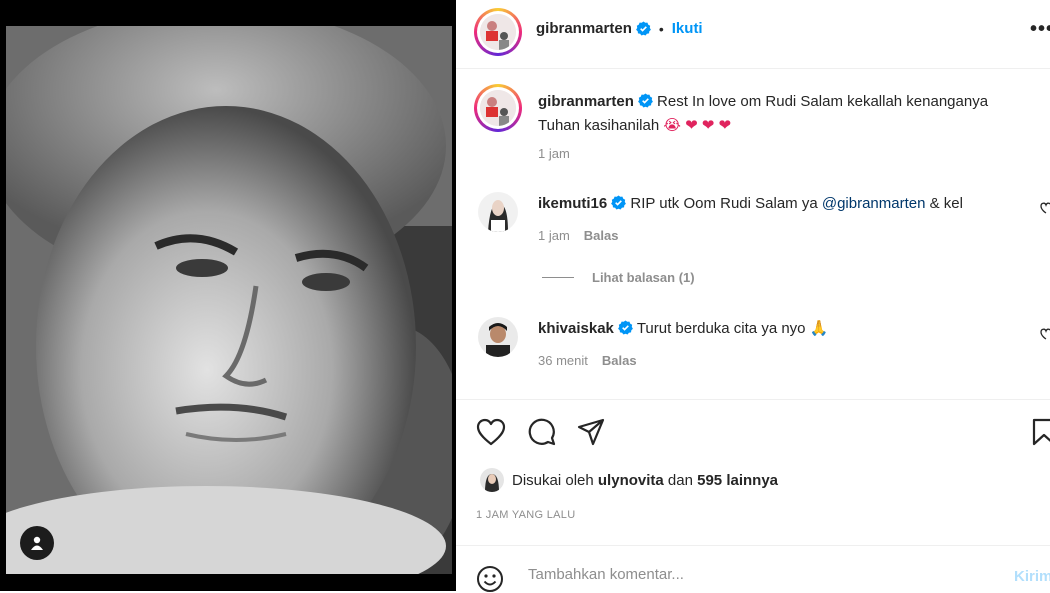 The width and height of the screenshot is (1050, 593). Describe the element at coordinates (753, 68) in the screenshot. I see `header-divider` at that location.